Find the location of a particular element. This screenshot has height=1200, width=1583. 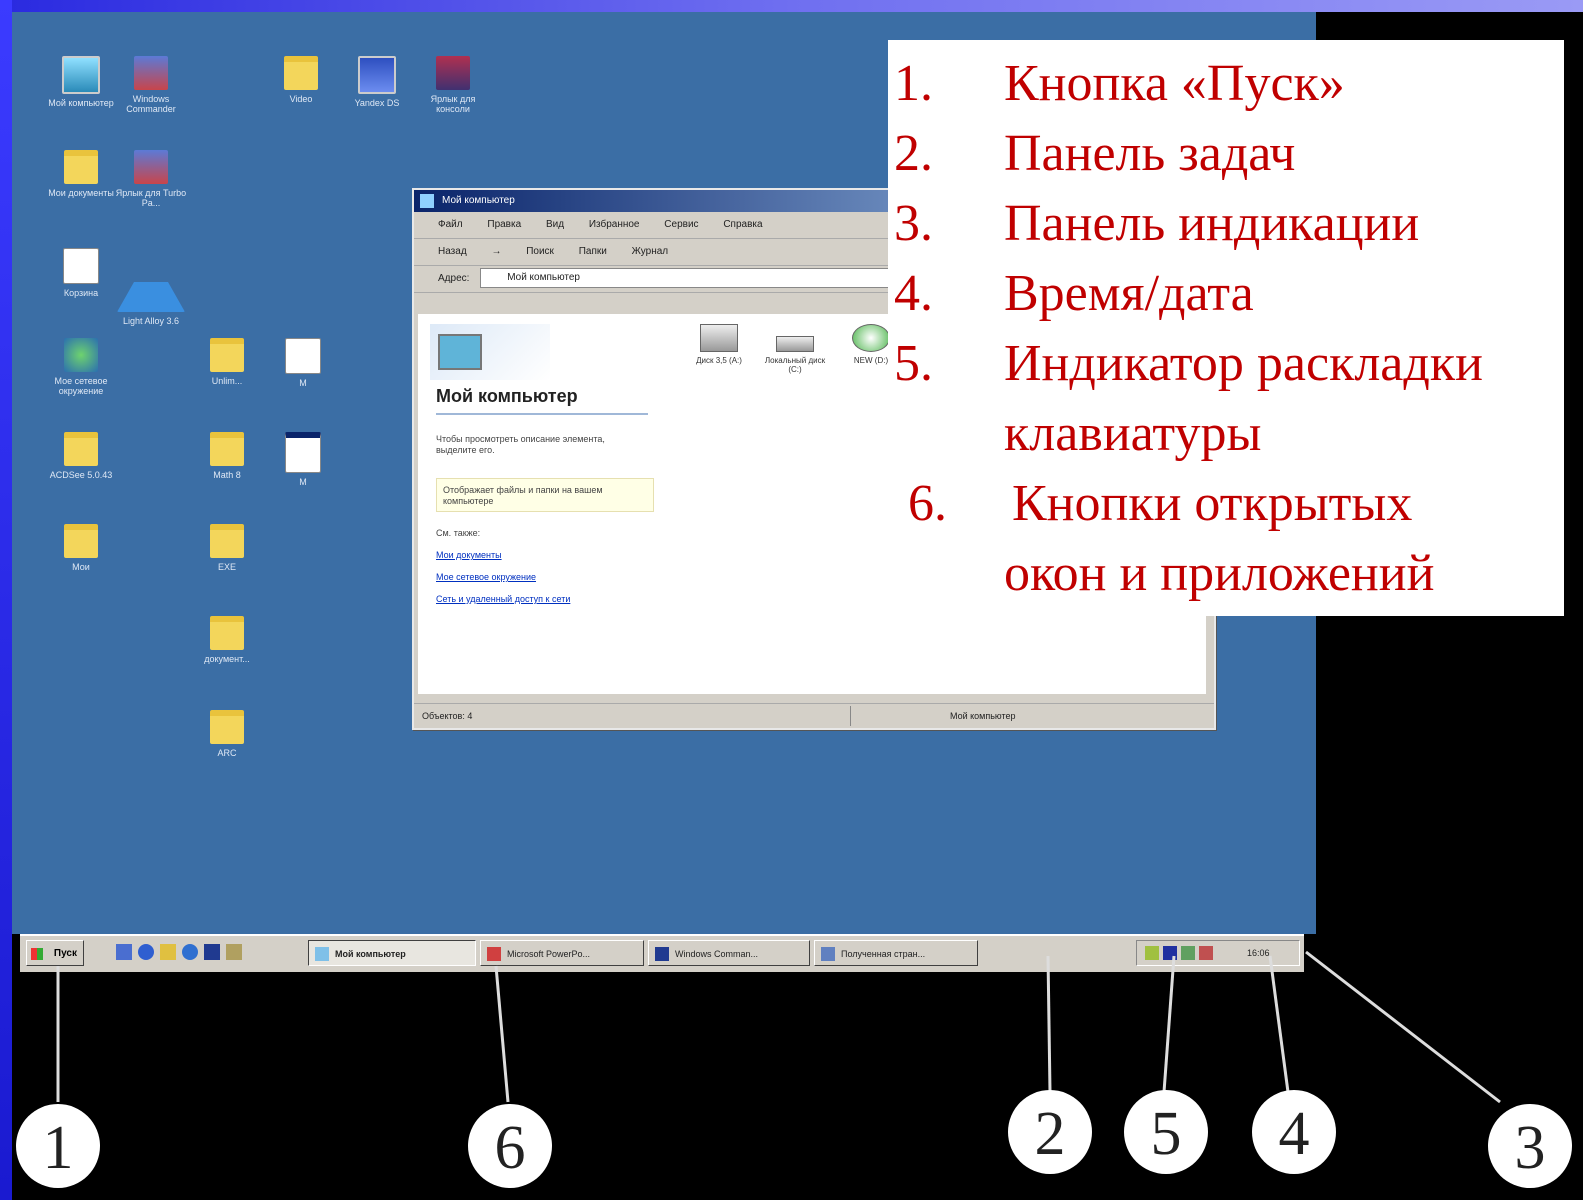

callout-3: 3 is located at coordinates (1530, 1146).